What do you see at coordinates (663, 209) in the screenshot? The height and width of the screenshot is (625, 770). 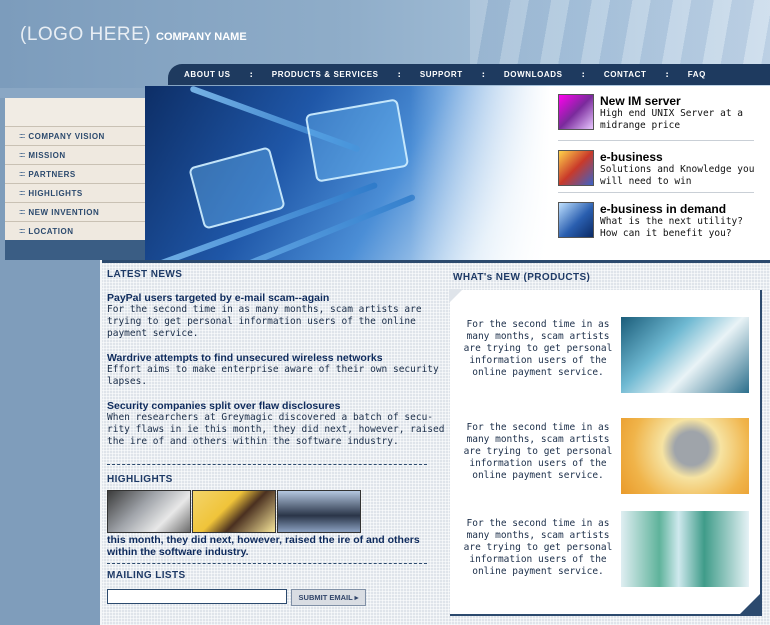 I see `promo-title: e-business in demand` at bounding box center [663, 209].